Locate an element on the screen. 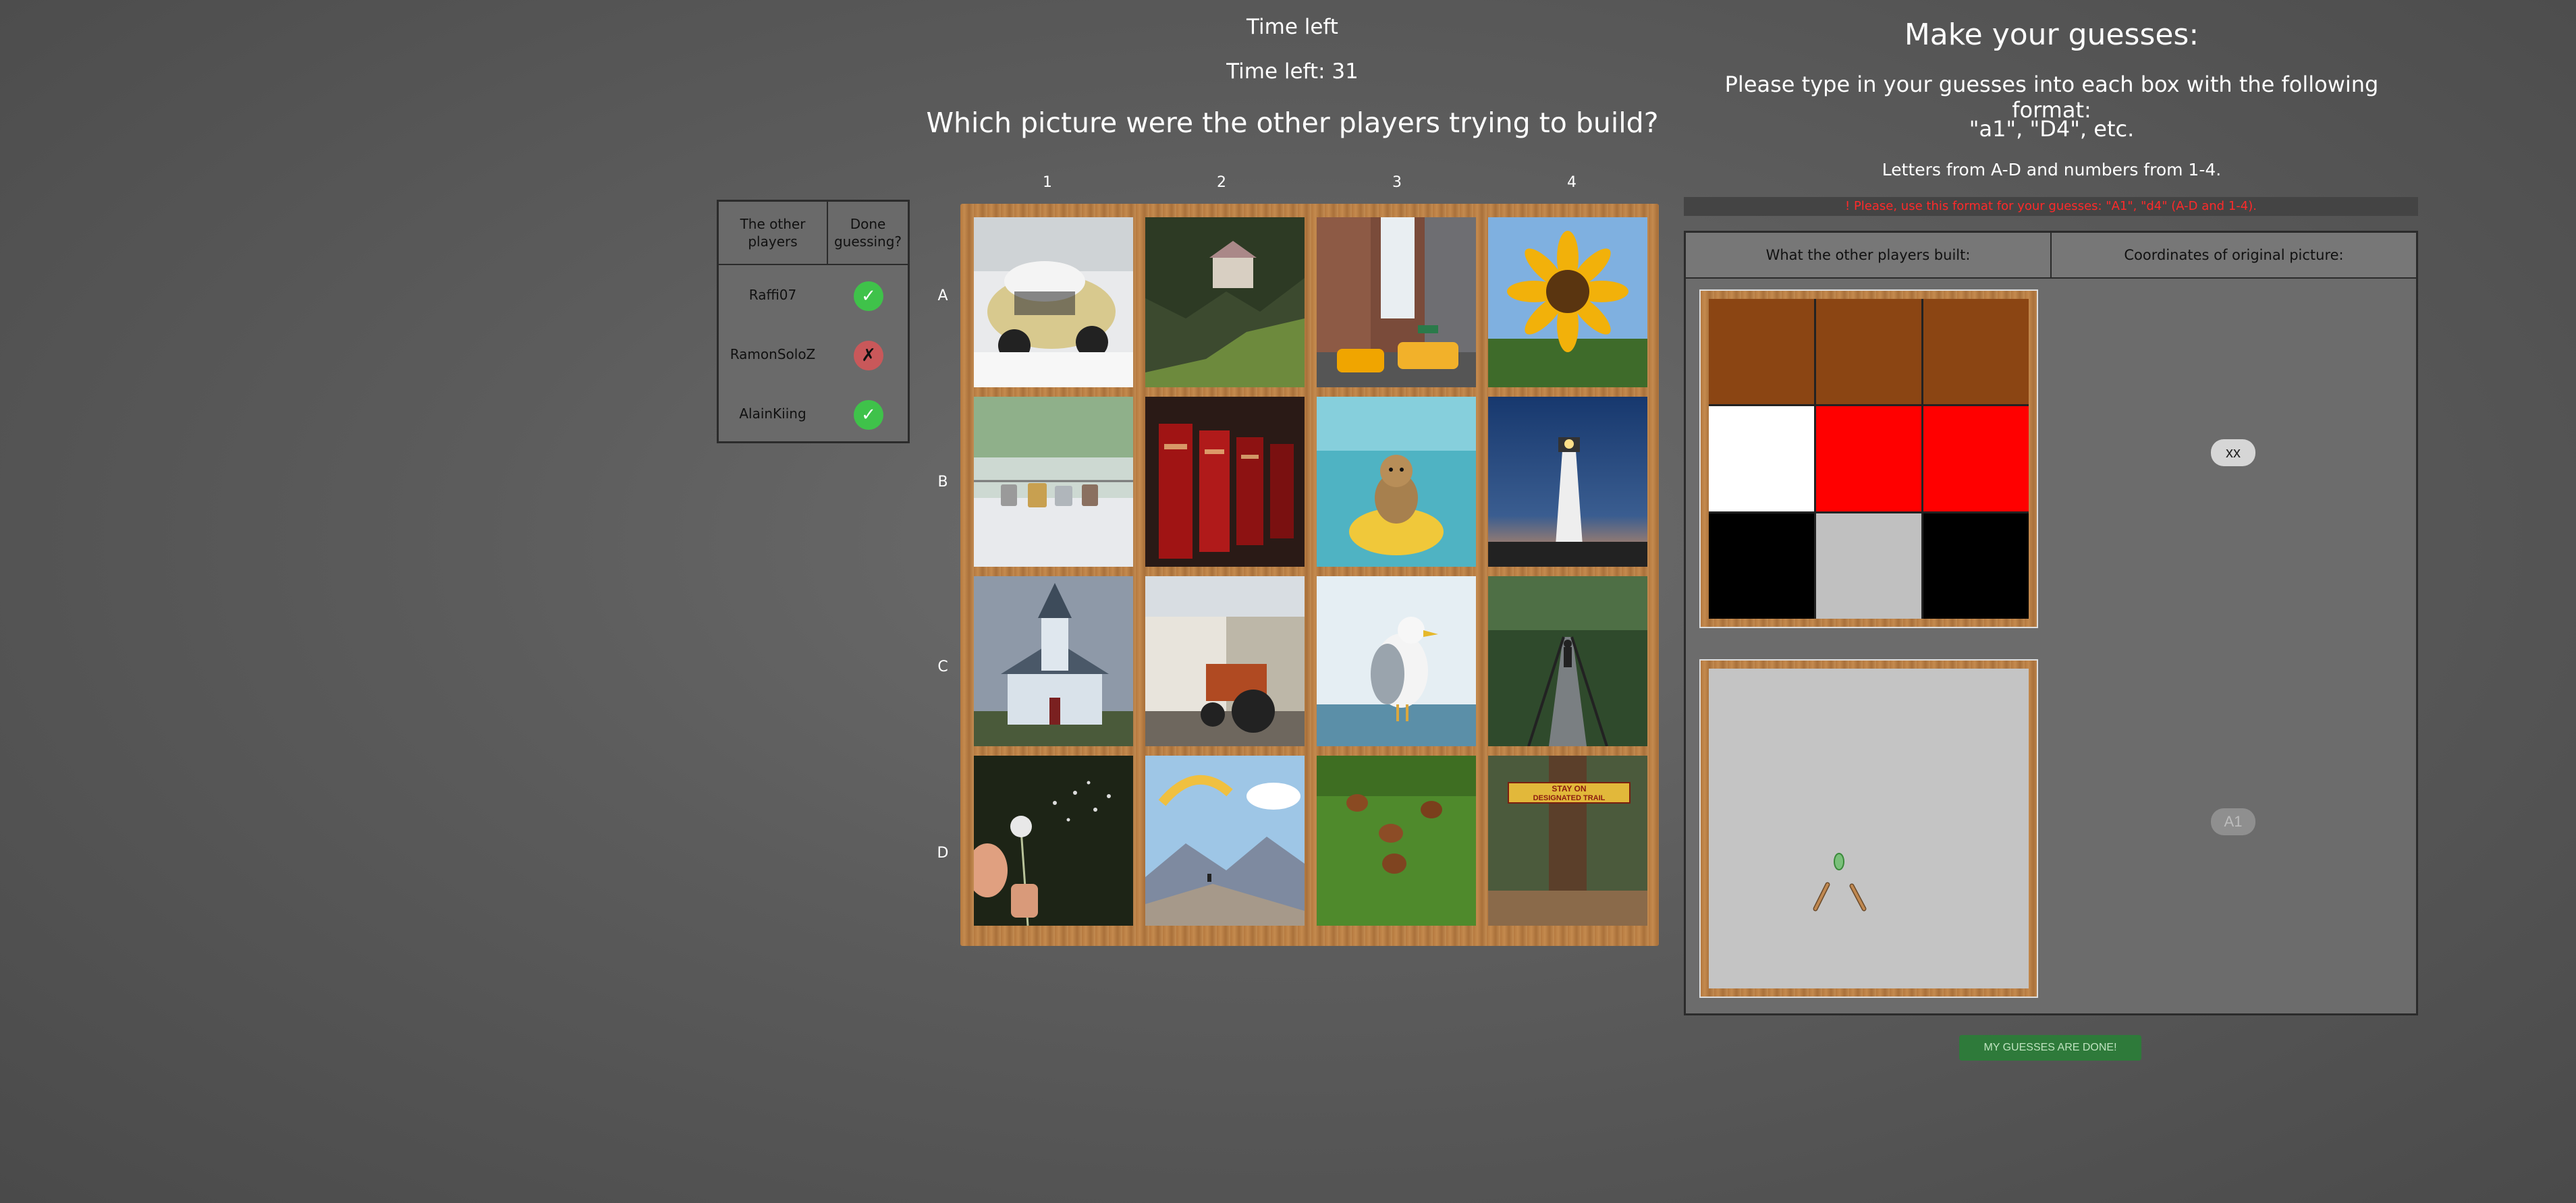  player-name: RamonSoloZ is located at coordinates (773, 354).